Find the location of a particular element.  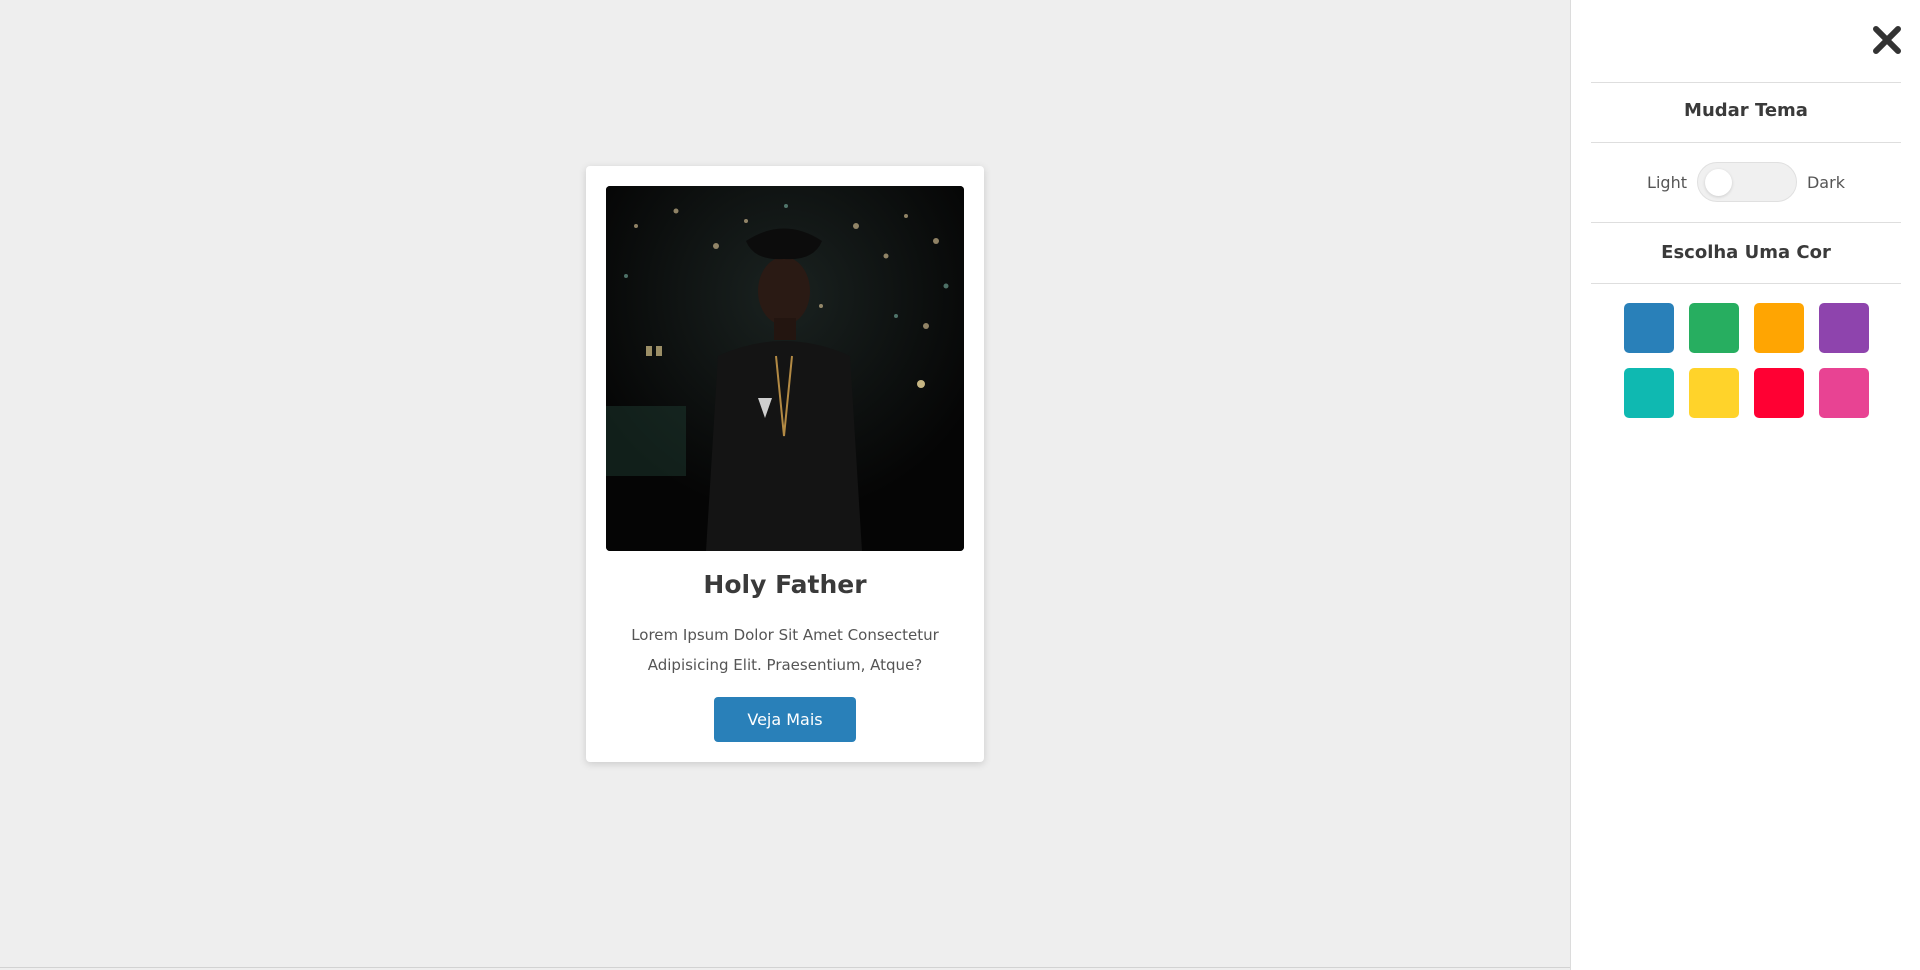

dark-label: Dark is located at coordinates (1825, 182).